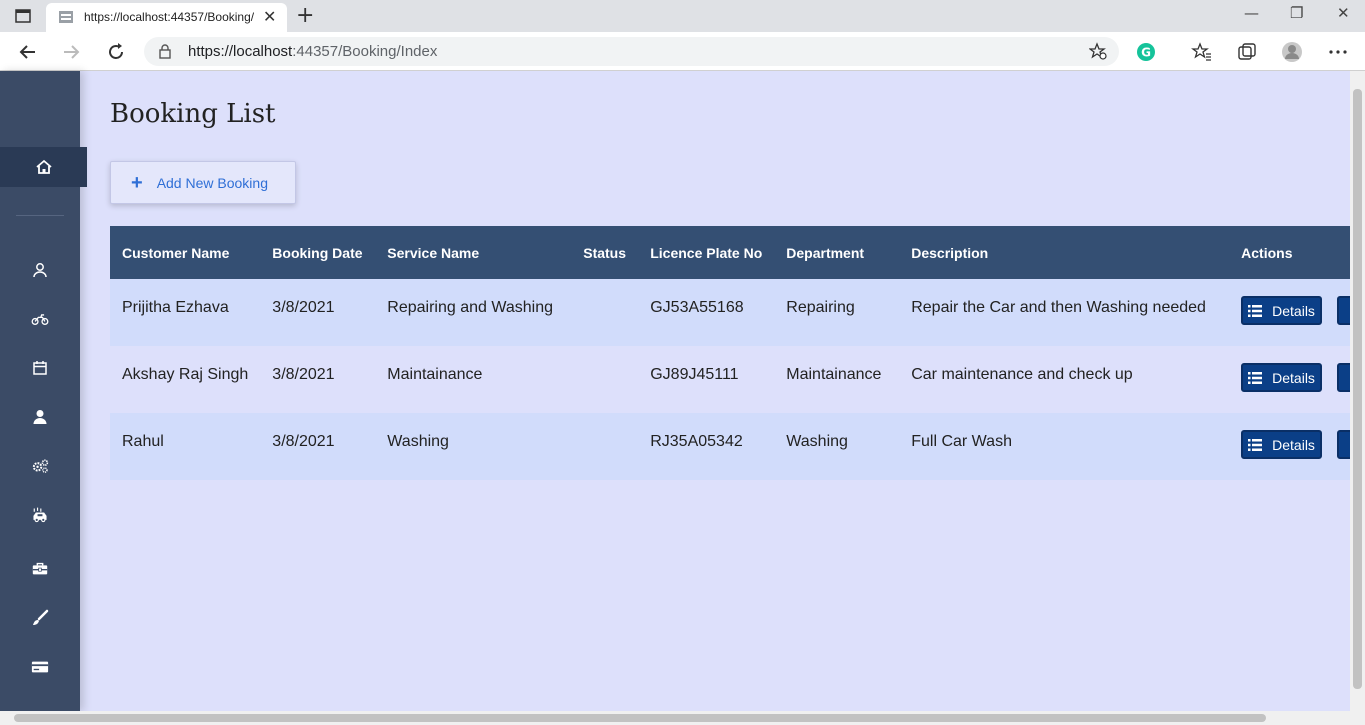 This screenshot has height=725, width=1365. What do you see at coordinates (1202, 52) in the screenshot?
I see `favorites-icon` at bounding box center [1202, 52].